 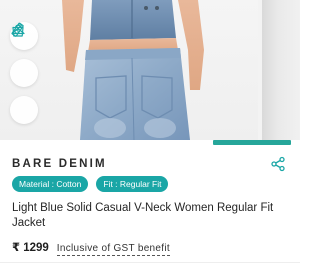 What do you see at coordinates (59, 164) in the screenshot?
I see `brand-name: BARE DENIM` at bounding box center [59, 164].